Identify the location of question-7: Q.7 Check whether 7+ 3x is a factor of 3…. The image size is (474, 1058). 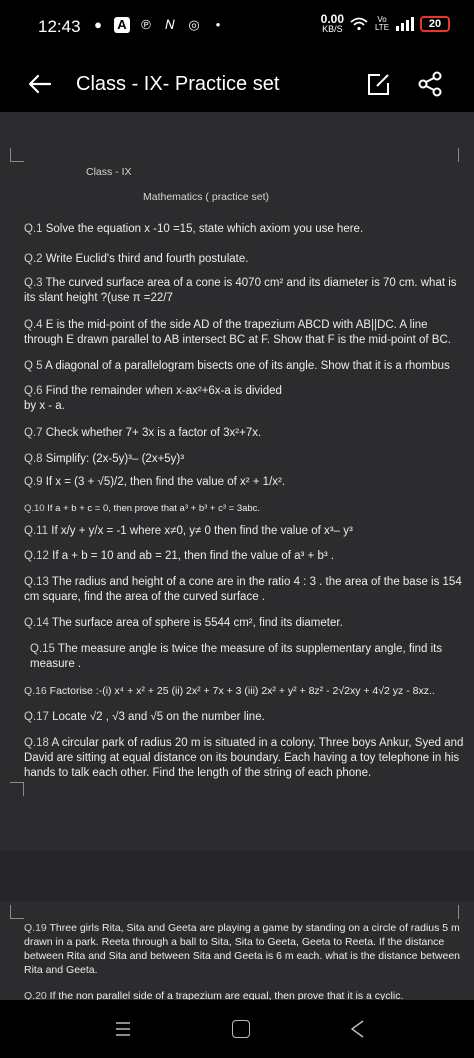
(143, 433).